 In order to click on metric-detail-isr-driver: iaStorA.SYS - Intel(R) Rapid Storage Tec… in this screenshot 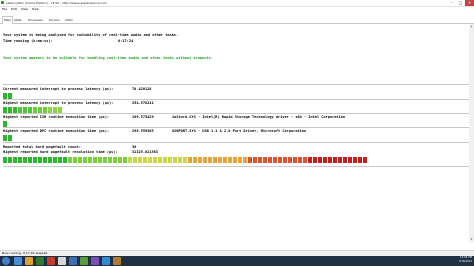, I will do `click(259, 117)`.